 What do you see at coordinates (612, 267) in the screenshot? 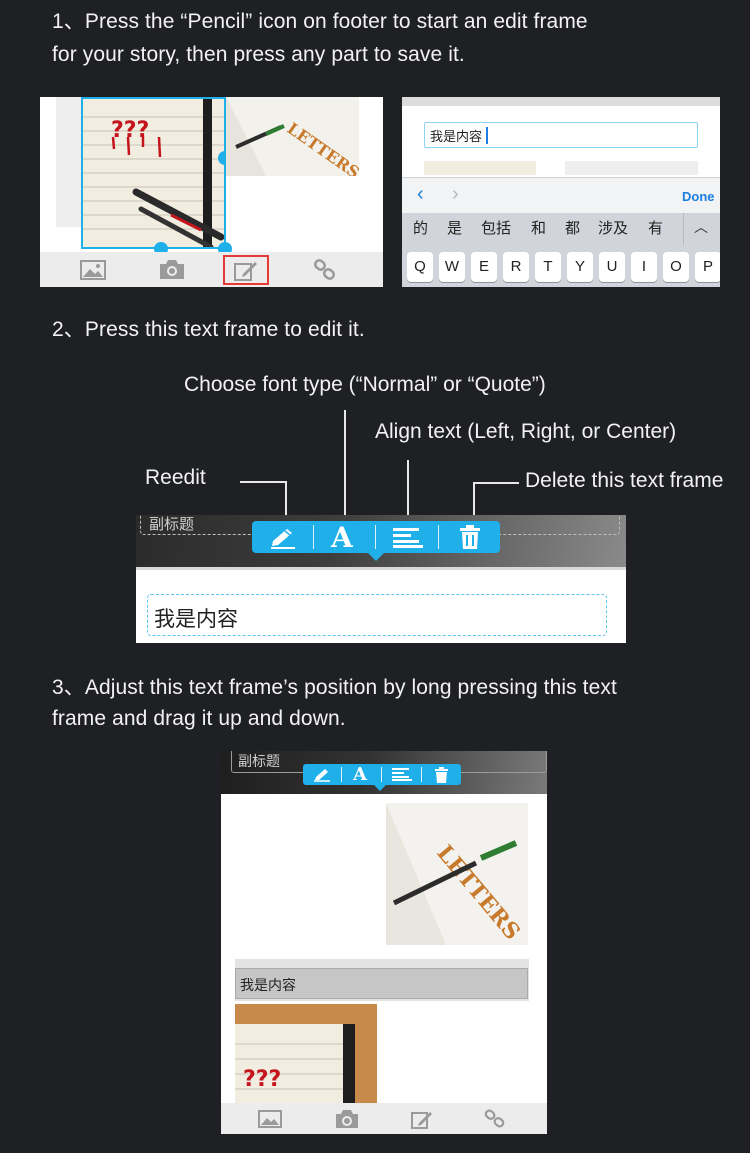
I see `key-u: U` at bounding box center [612, 267].